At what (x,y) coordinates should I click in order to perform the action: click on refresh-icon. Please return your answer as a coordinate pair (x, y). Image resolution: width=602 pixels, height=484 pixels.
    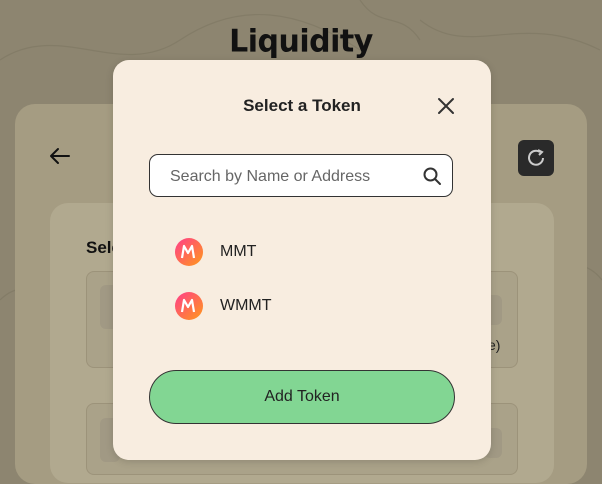
    Looking at the image, I should click on (536, 157).